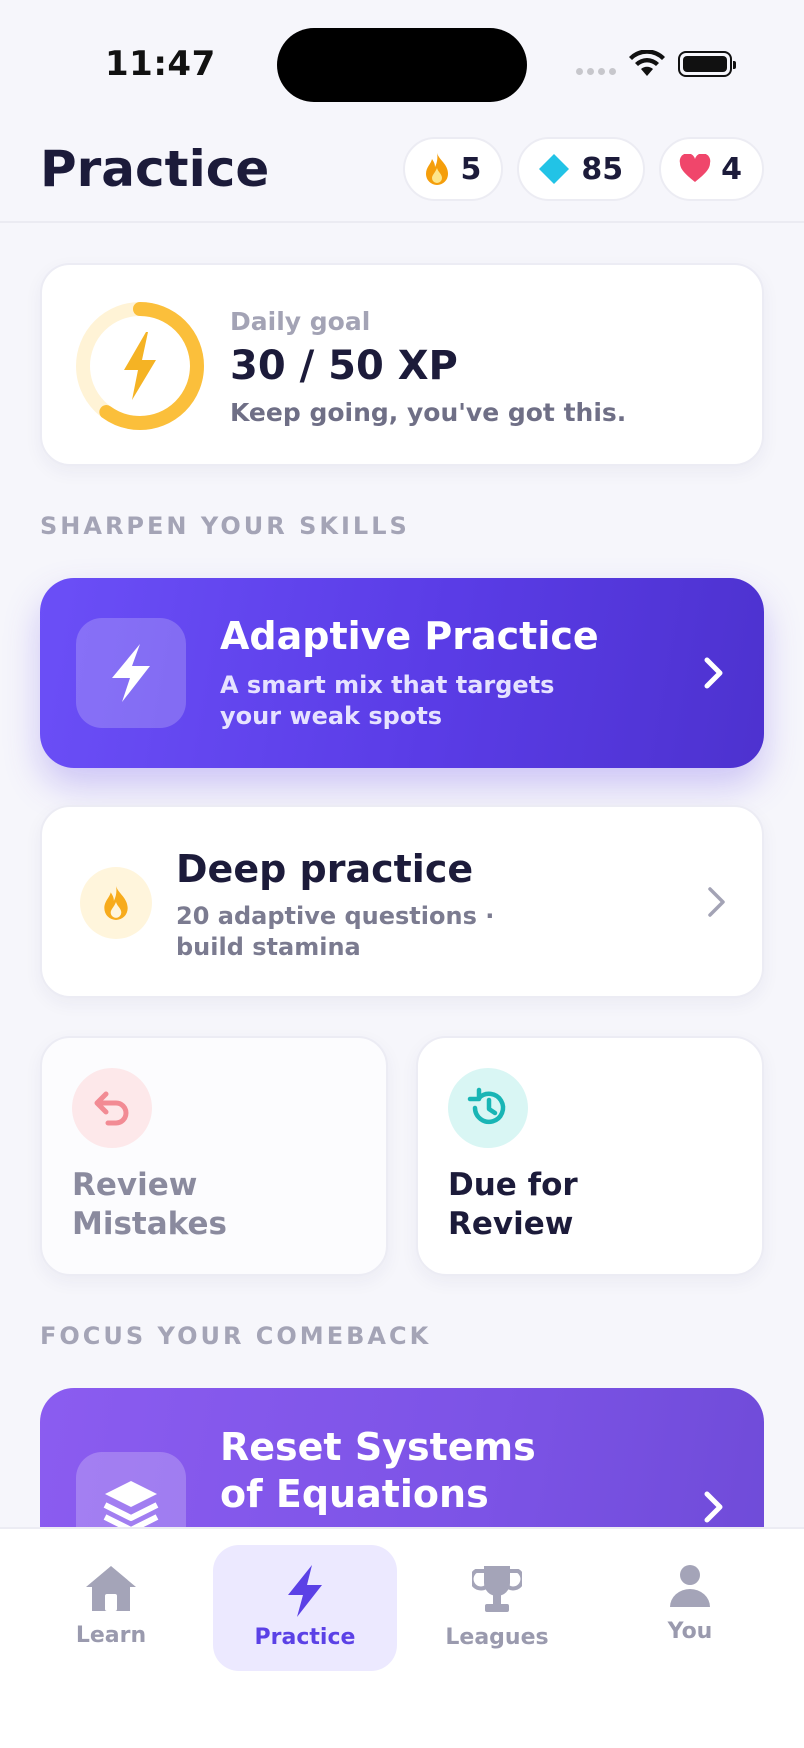 Image resolution: width=804 pixels, height=1748 pixels. Describe the element at coordinates (214, 1156) in the screenshot. I see `review-mistakes-card: Review Mistakes` at that location.